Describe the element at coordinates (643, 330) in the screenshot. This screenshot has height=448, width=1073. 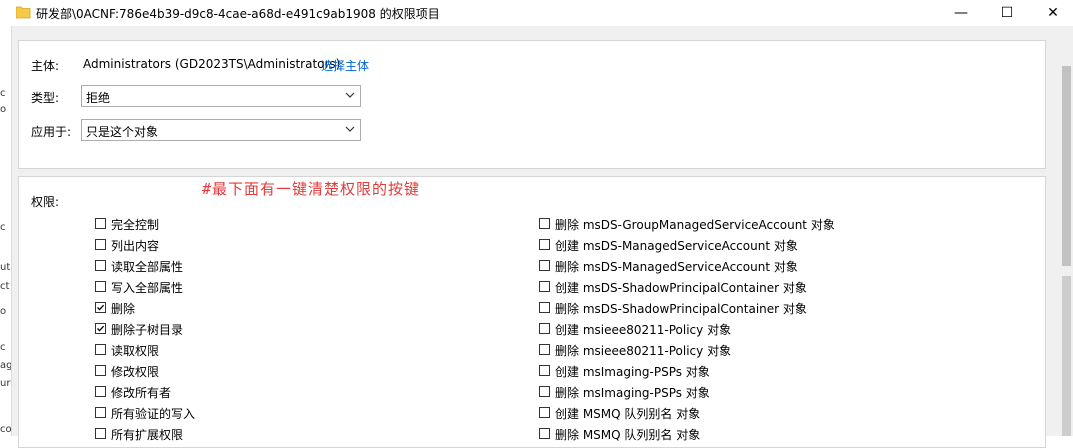
I see `permission-label: 创建 msieee80211-Policy 对象` at that location.